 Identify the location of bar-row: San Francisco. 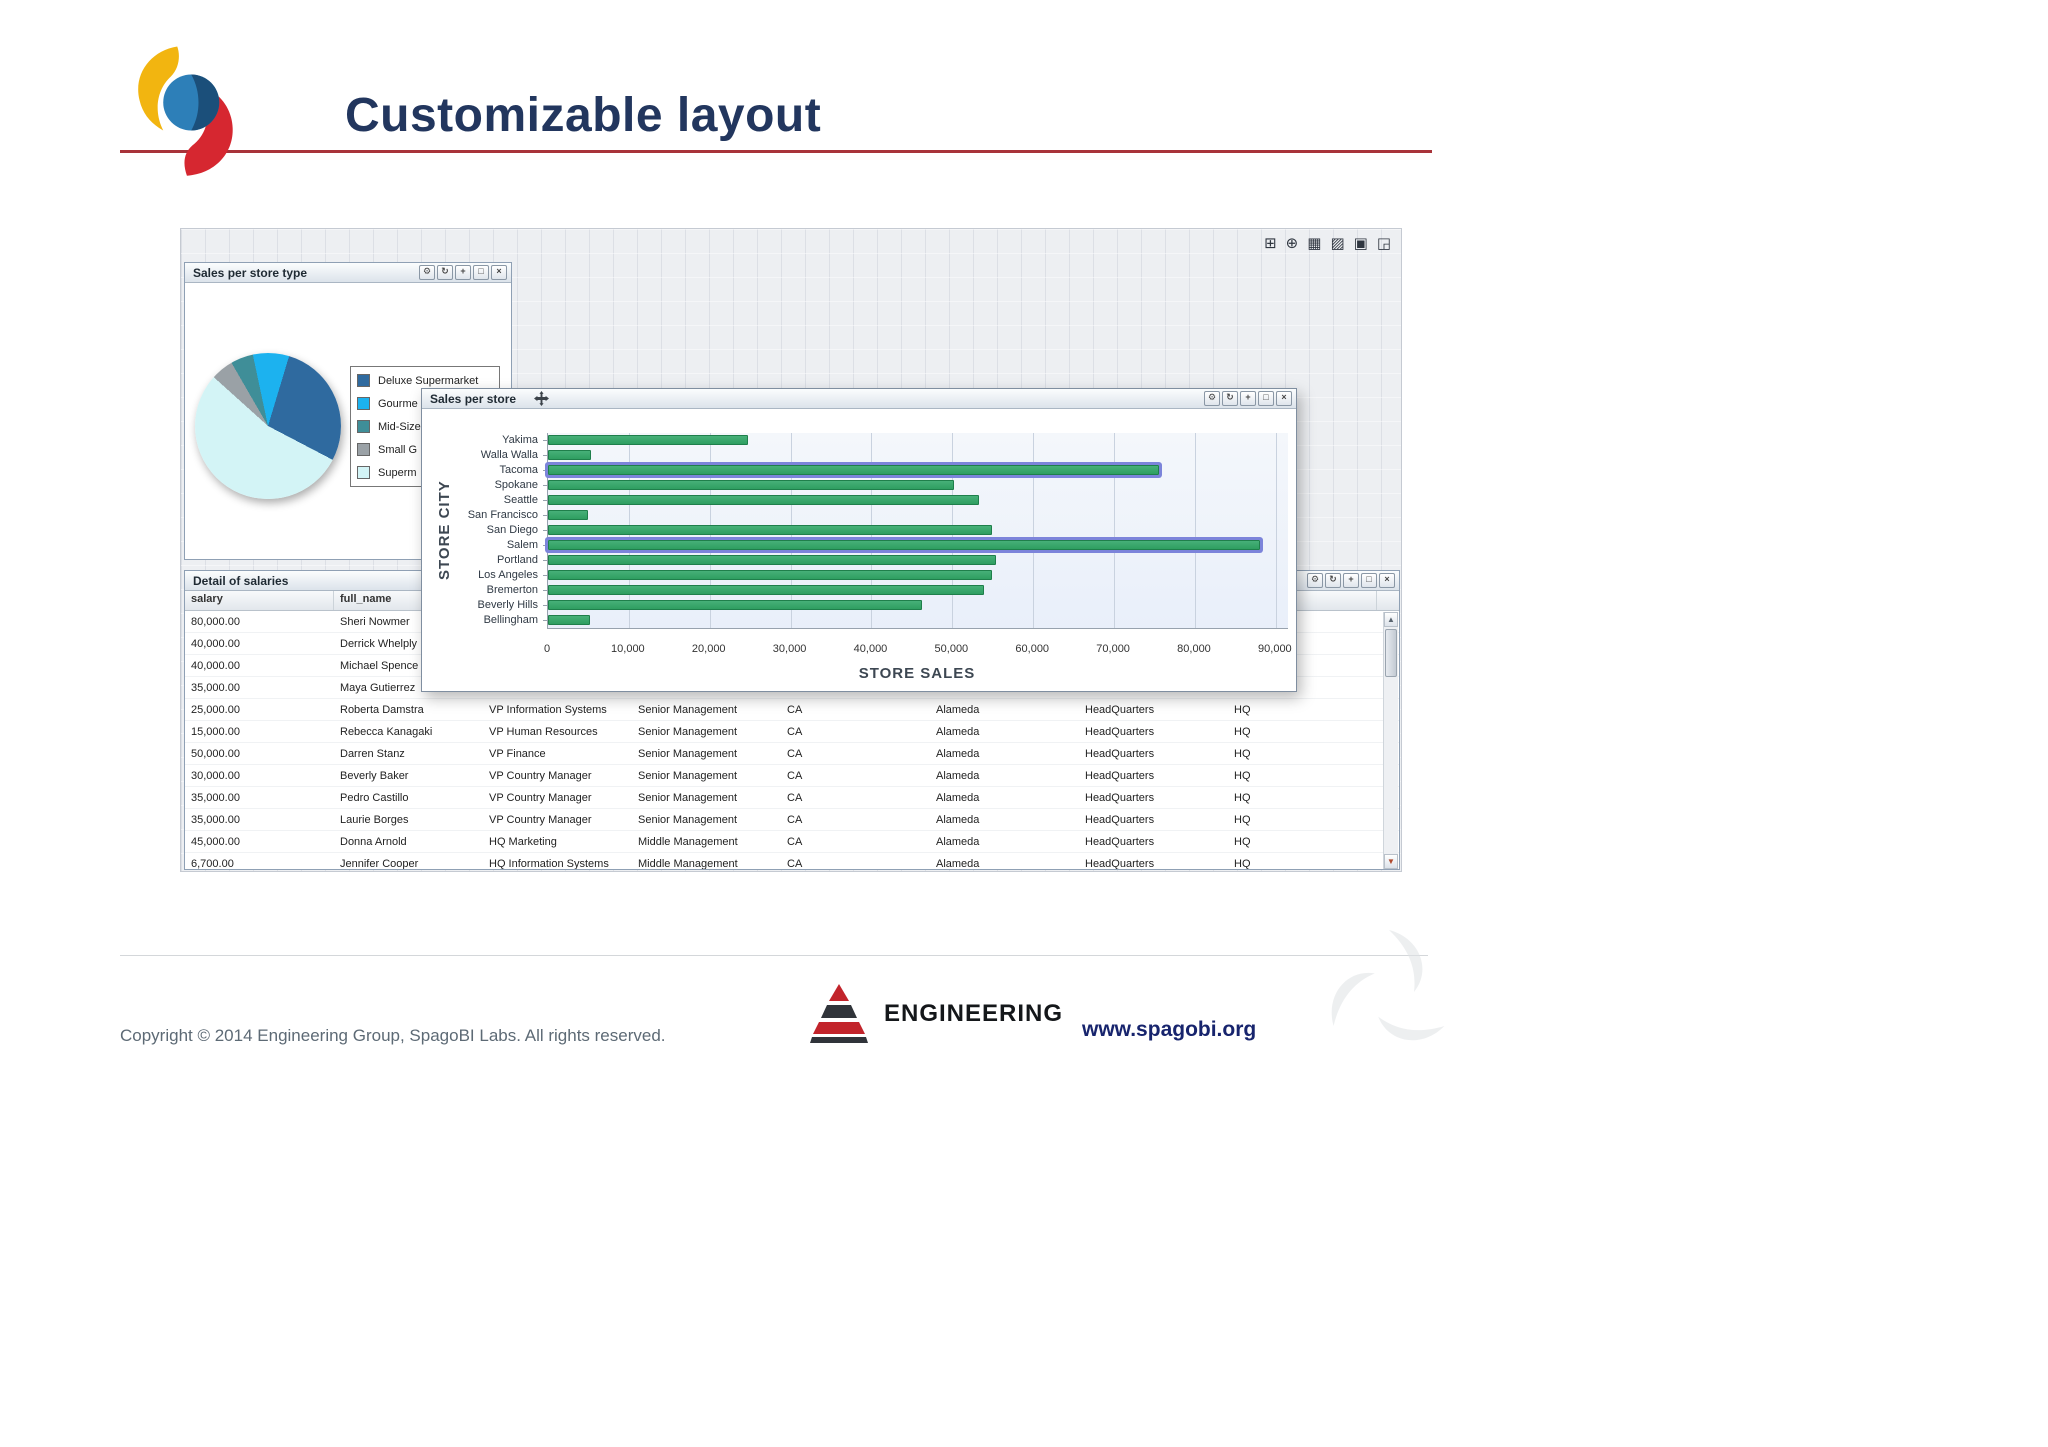
(878, 515).